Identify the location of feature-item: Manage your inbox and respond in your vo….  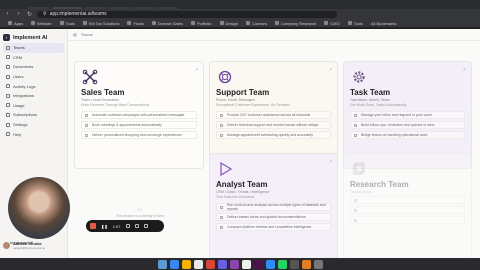
(407, 115).